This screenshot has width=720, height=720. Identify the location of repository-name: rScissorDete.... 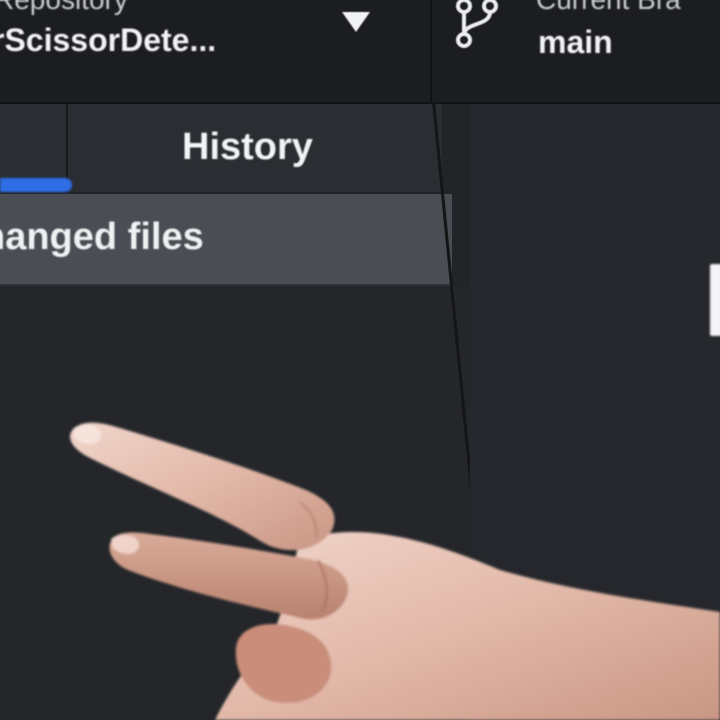
(108, 40).